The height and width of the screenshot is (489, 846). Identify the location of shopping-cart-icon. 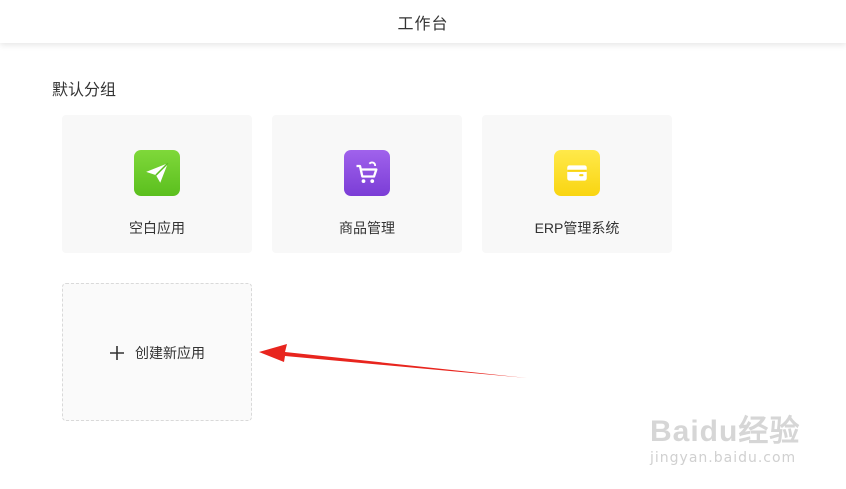
(367, 173).